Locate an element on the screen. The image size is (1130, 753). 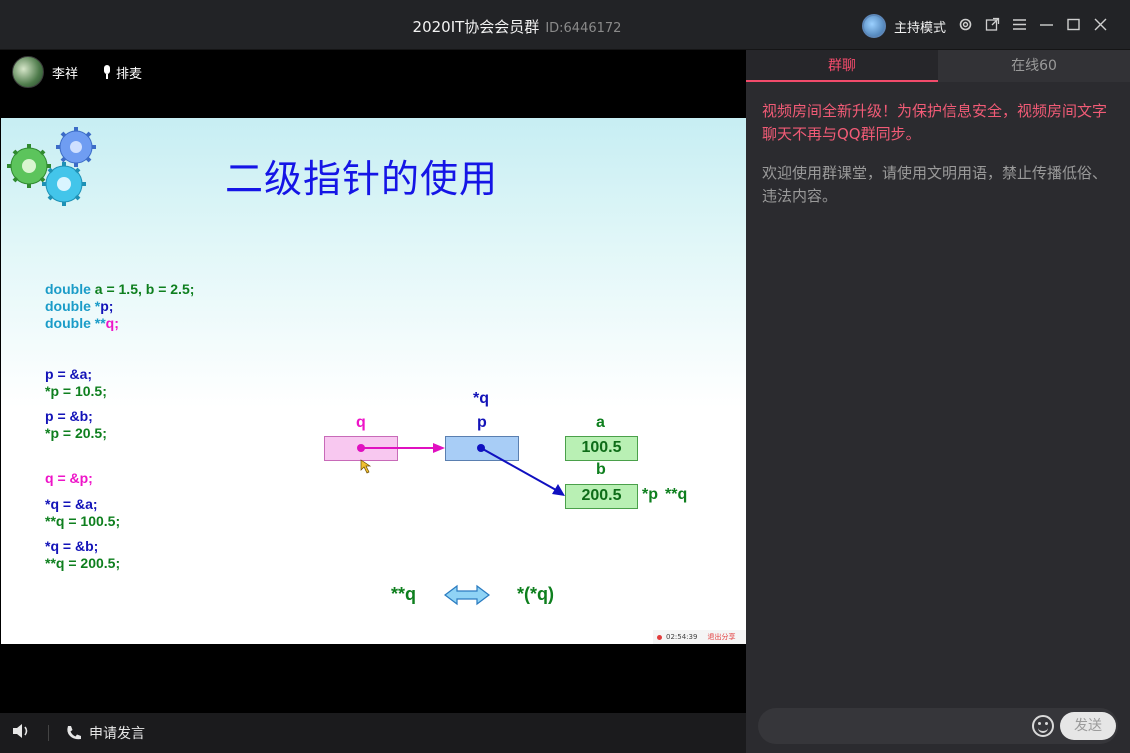
recording-time: 02:54:39 is located at coordinates (682, 637).